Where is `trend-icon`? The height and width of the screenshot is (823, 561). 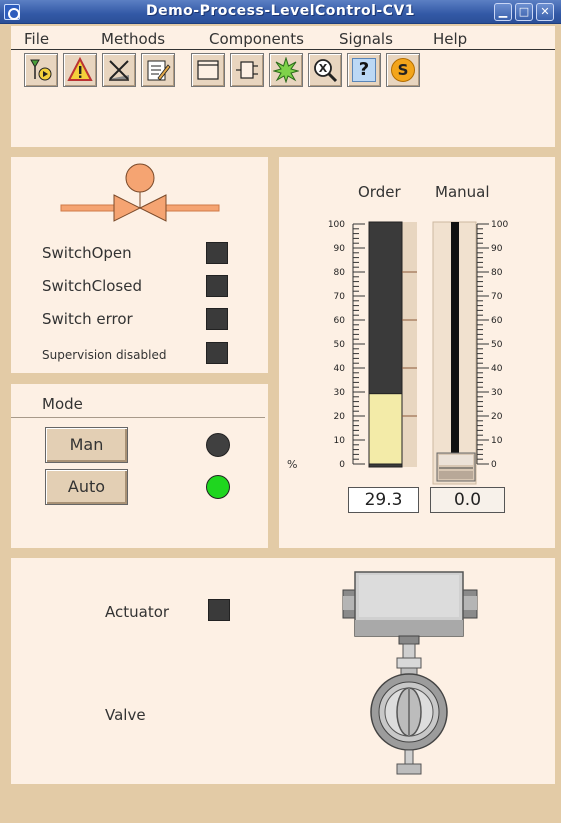
trend-icon is located at coordinates (41, 70).